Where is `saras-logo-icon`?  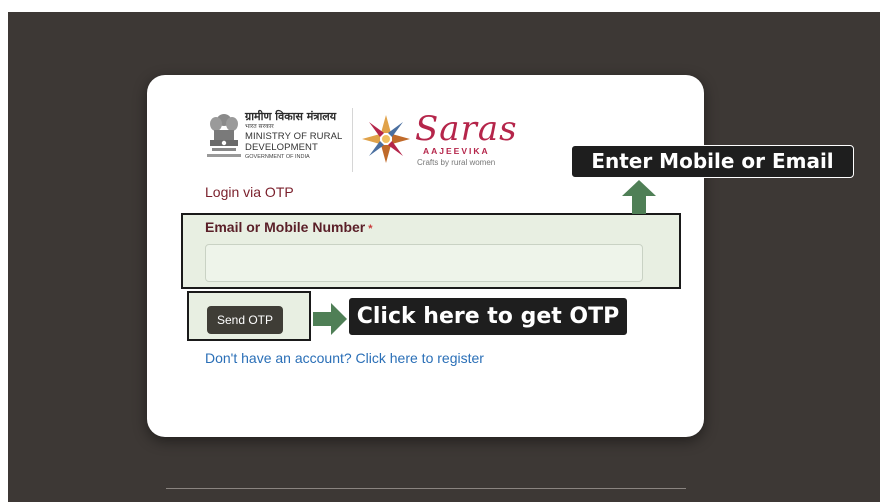 saras-logo-icon is located at coordinates (386, 139).